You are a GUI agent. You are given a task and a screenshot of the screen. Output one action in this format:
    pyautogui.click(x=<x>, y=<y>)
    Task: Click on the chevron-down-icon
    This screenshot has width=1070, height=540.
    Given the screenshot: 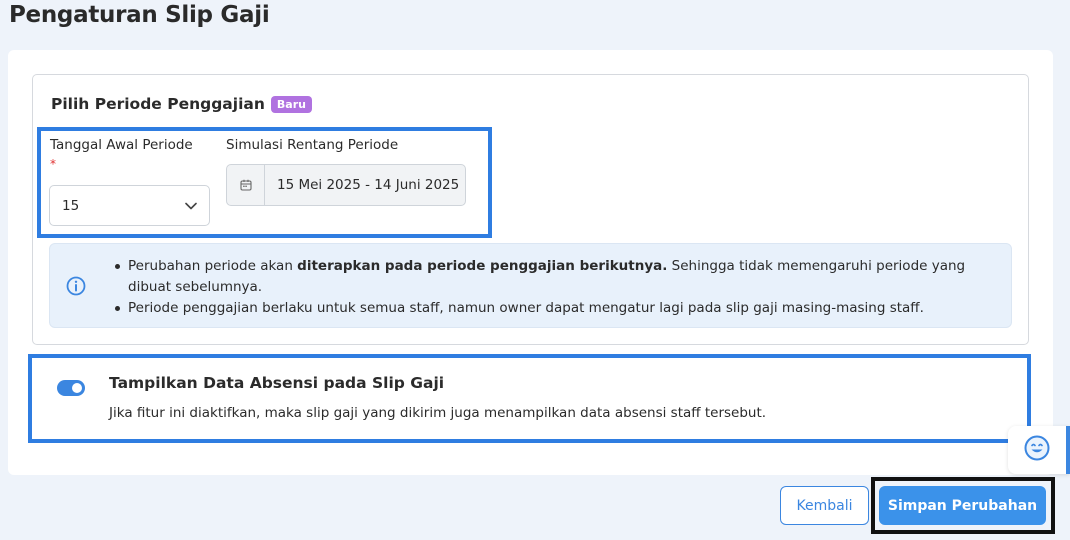 What is the action you would take?
    pyautogui.click(x=191, y=206)
    